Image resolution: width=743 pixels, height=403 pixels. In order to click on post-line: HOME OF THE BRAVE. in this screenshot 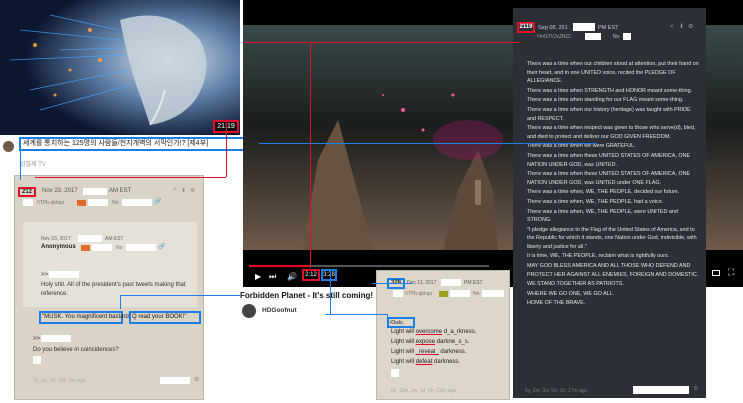, I will do `click(556, 303)`.